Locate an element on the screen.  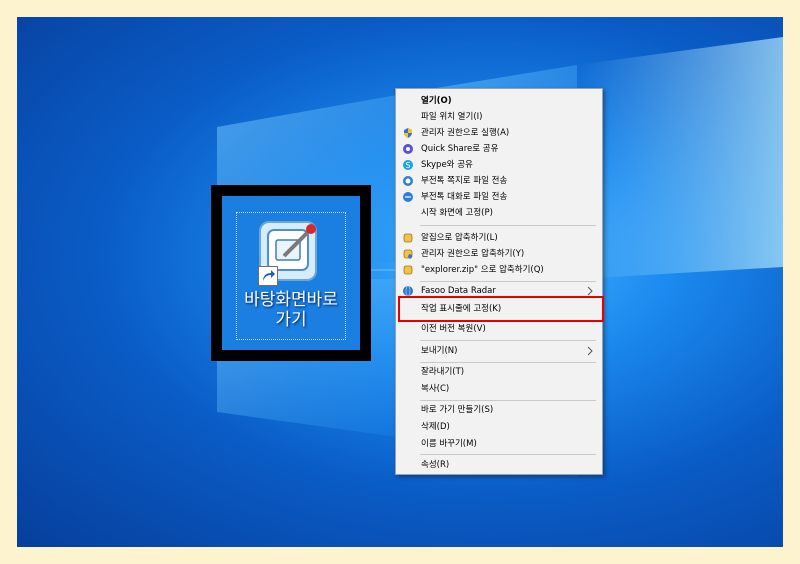
menu-item-alzip-admin: 관리자 권한으로 압축하기(Y) is located at coordinates (499, 254).